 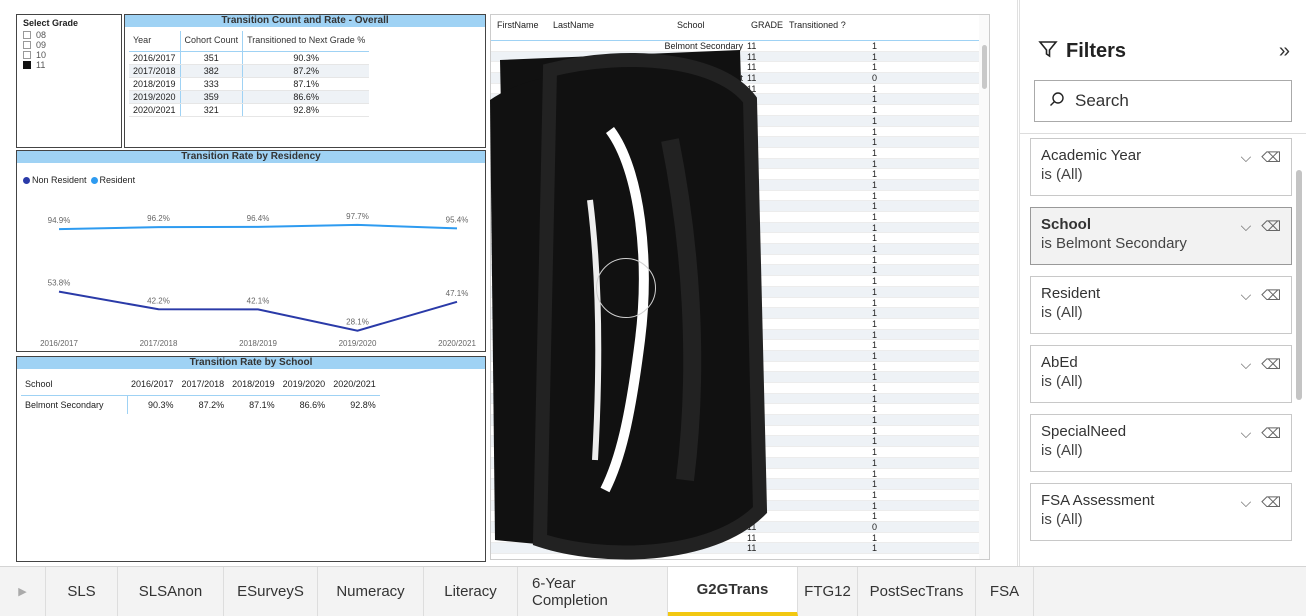 What do you see at coordinates (69, 81) in the screenshot?
I see `grade-slicer: Select Grade 08 09 10 11` at bounding box center [69, 81].